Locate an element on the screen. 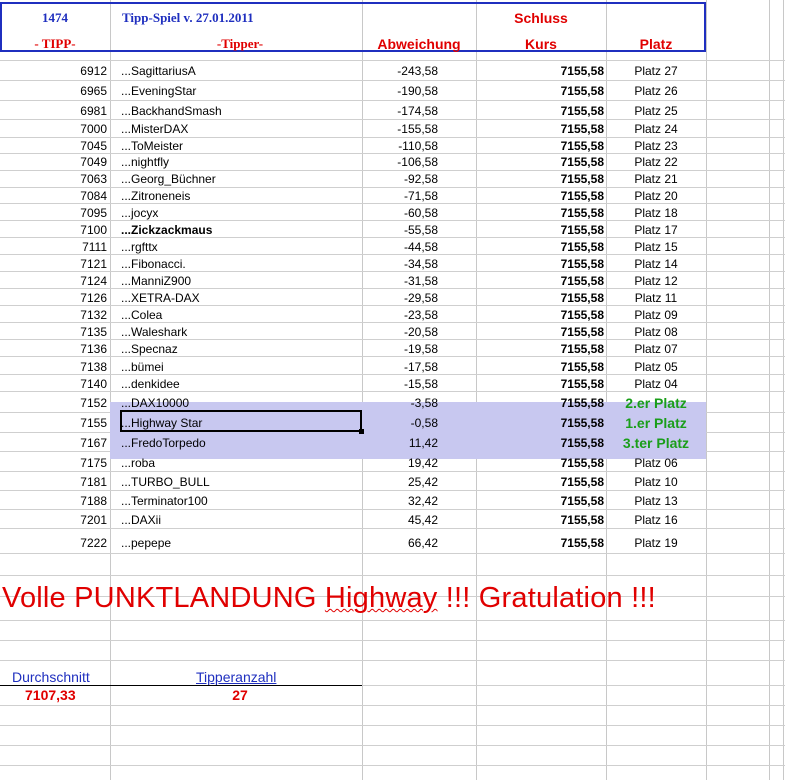 The height and width of the screenshot is (780, 785). cell-tipper-name: ...Specnaz is located at coordinates (149, 349).